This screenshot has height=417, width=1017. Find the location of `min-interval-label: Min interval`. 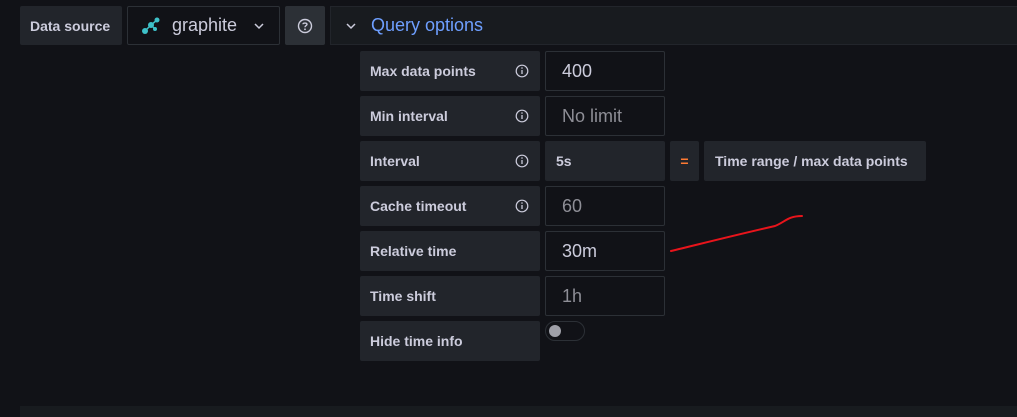

min-interval-label: Min interval is located at coordinates (450, 116).